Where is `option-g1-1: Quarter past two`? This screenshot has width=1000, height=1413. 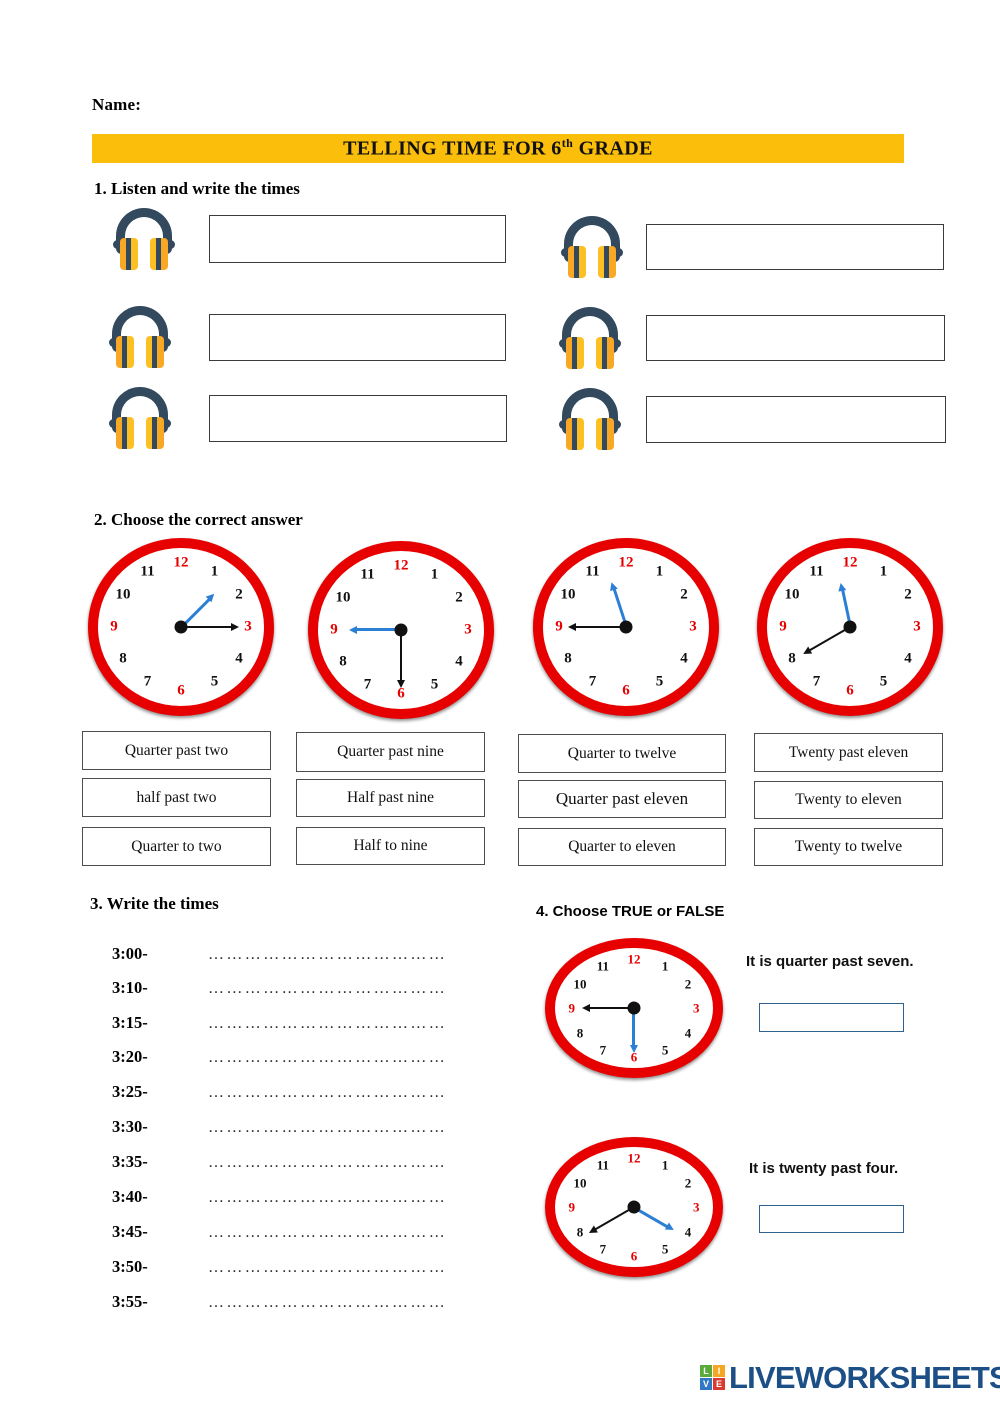 option-g1-1: Quarter past two is located at coordinates (176, 750).